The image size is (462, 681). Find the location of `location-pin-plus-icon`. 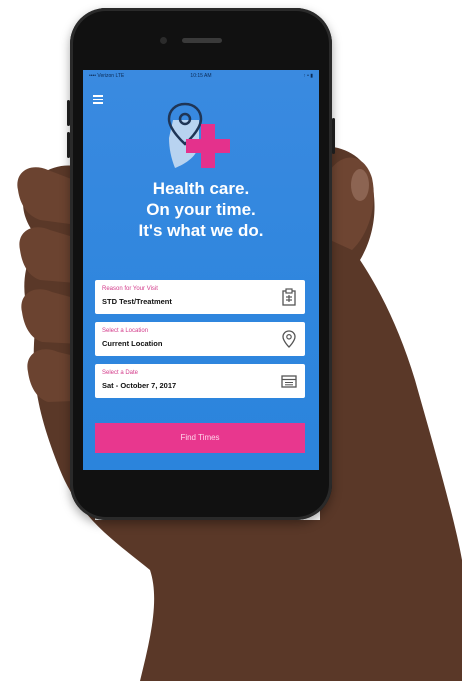

location-pin-plus-icon is located at coordinates (198, 135).